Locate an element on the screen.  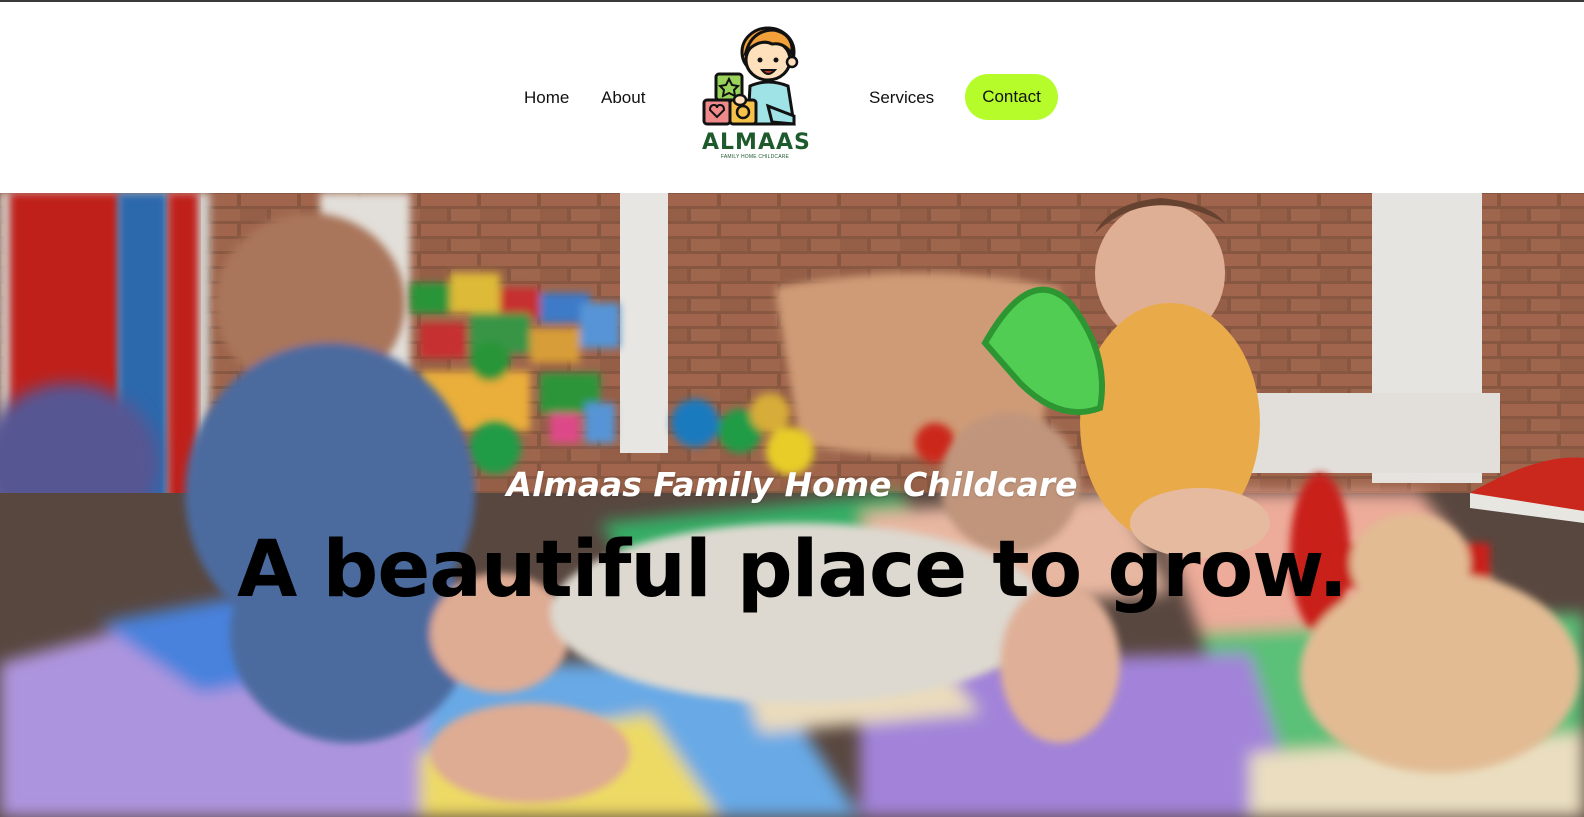
hero-eyebrow: Almaas Family Home Childcare is located at coordinates (792, 484).